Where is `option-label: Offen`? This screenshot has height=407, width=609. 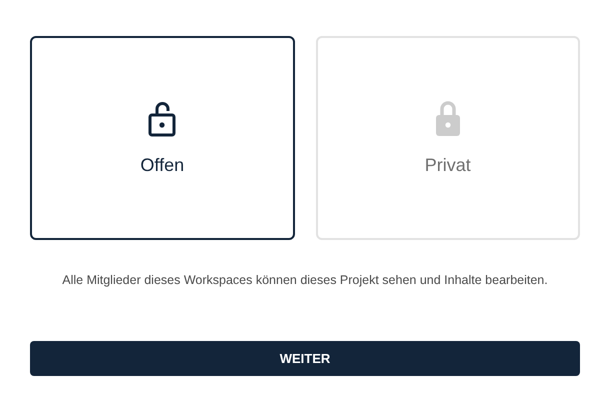
option-label: Offen is located at coordinates (162, 165).